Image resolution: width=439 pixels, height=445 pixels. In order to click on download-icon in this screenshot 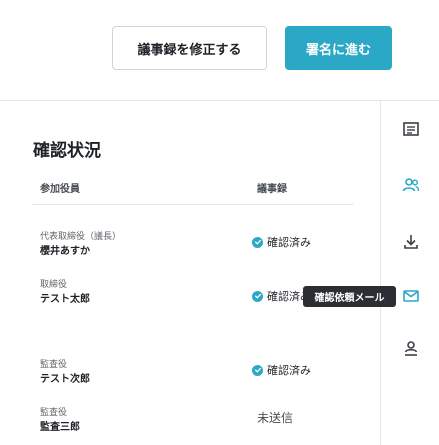, I will do `click(411, 242)`.